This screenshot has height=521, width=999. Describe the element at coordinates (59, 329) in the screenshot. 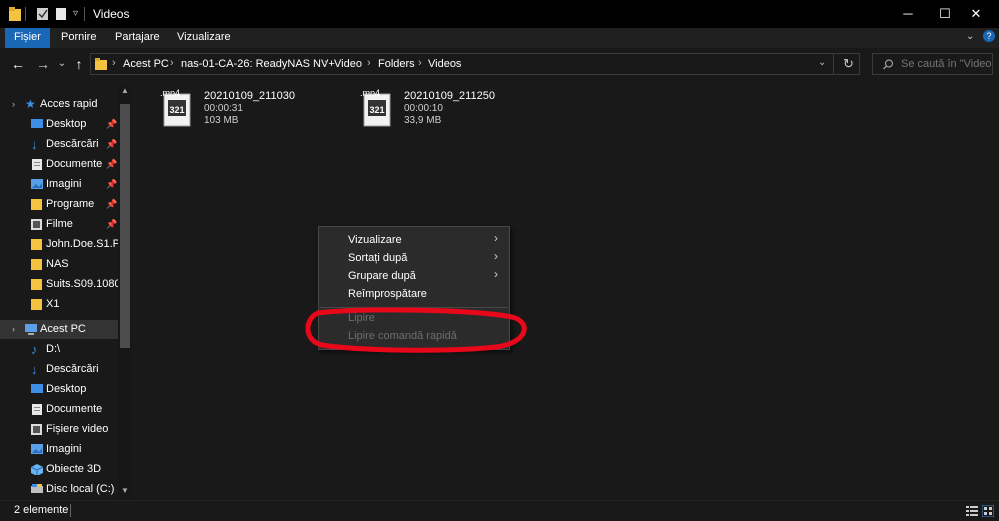

I see `sidebar-item-this-pc: › Acest PC` at that location.